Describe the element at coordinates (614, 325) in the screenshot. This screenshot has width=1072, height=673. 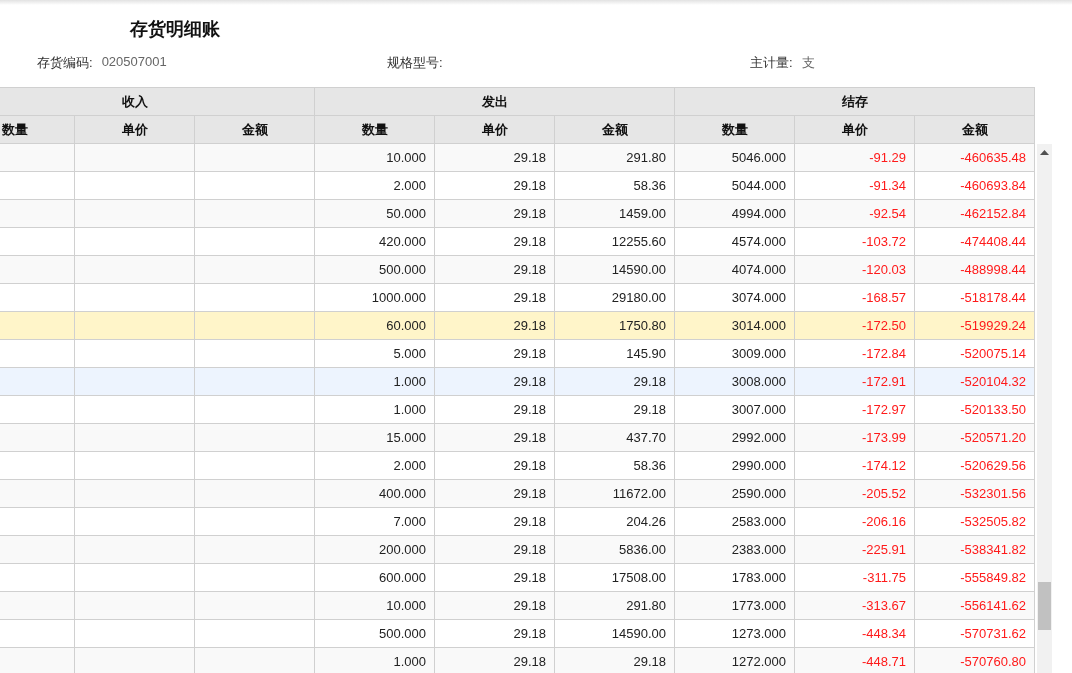
I see `table-cell: 1750.80` at that location.